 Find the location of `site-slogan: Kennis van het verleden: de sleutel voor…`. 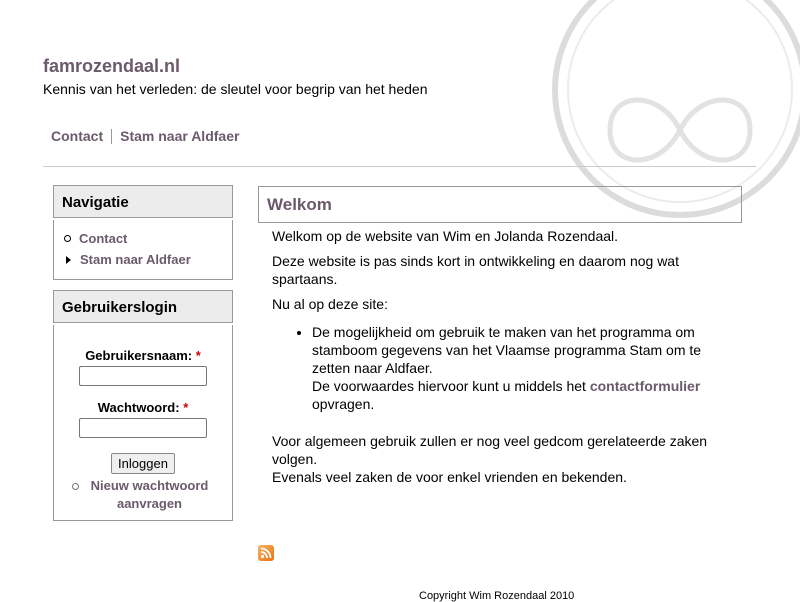

site-slogan: Kennis van het verleden: de sleutel voor… is located at coordinates (235, 89).